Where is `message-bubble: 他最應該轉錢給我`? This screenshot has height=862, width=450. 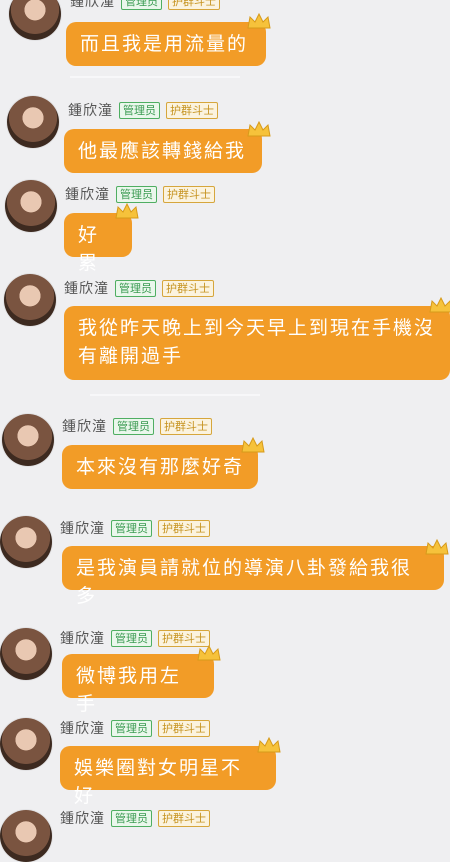 message-bubble: 他最應該轉錢給我 is located at coordinates (163, 151).